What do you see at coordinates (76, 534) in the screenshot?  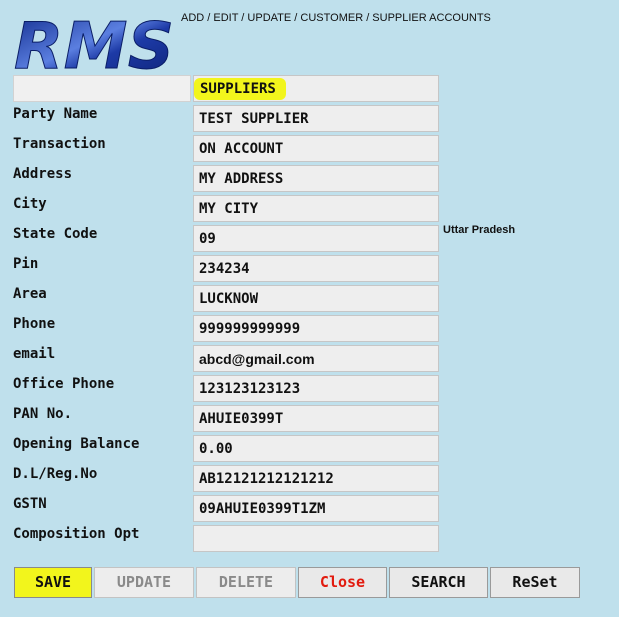 I see `composition-opt-label: Composition Opt` at bounding box center [76, 534].